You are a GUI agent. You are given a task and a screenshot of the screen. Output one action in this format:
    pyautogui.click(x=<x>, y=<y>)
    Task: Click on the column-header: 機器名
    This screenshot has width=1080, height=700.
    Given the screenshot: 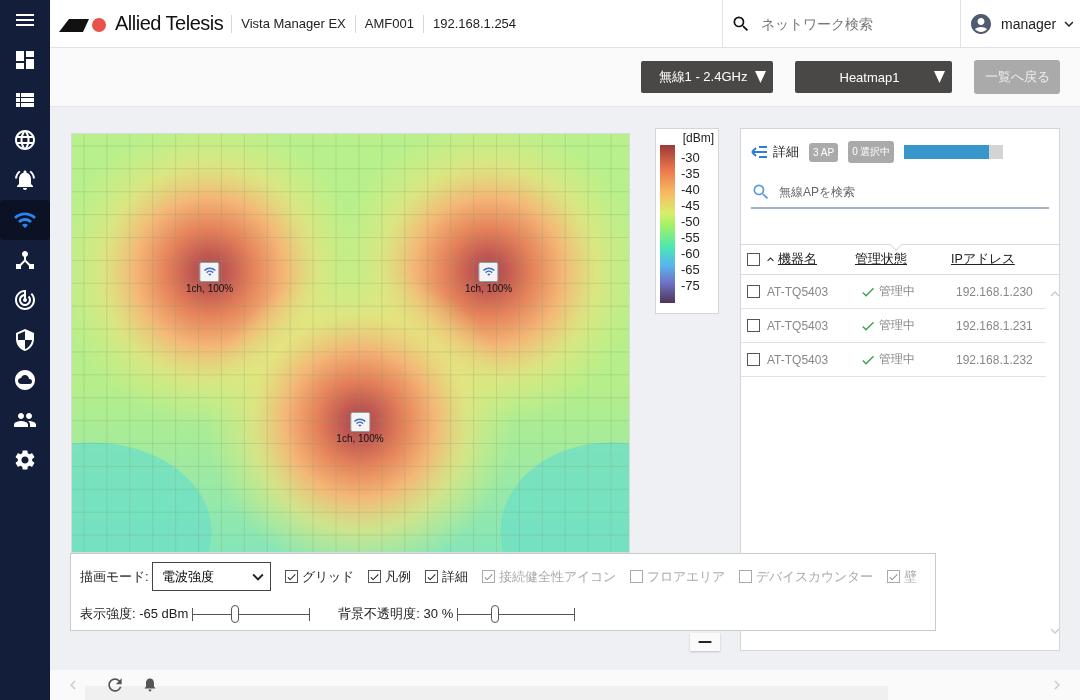 What is the action you would take?
    pyautogui.click(x=797, y=259)
    